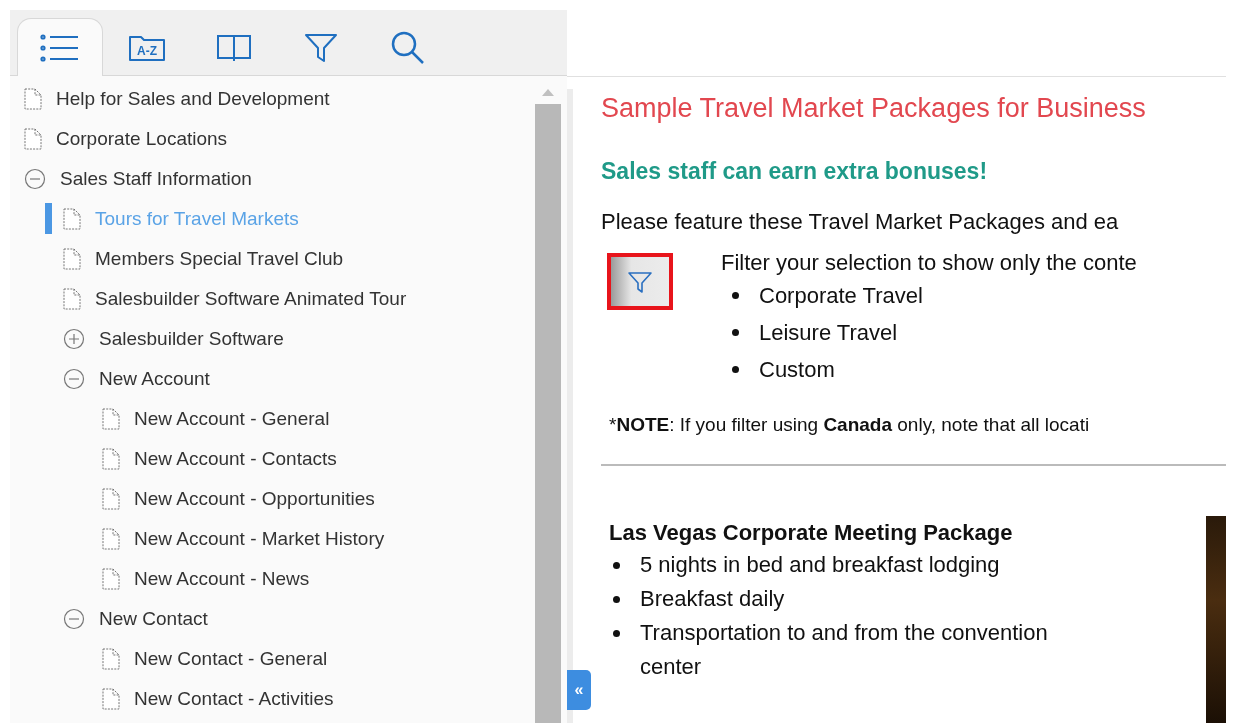  I want to click on tab: A-Z, so click(146, 47).